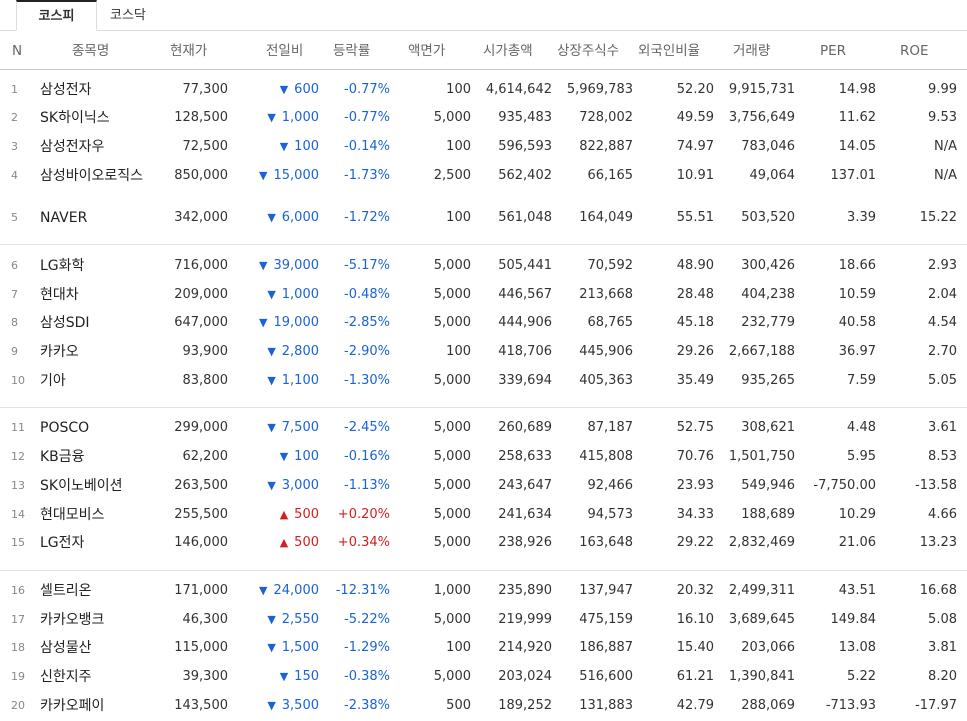 The height and width of the screenshot is (721, 967). What do you see at coordinates (100, 620) in the screenshot?
I see `stock-name-link: 카카오뱅크` at bounding box center [100, 620].